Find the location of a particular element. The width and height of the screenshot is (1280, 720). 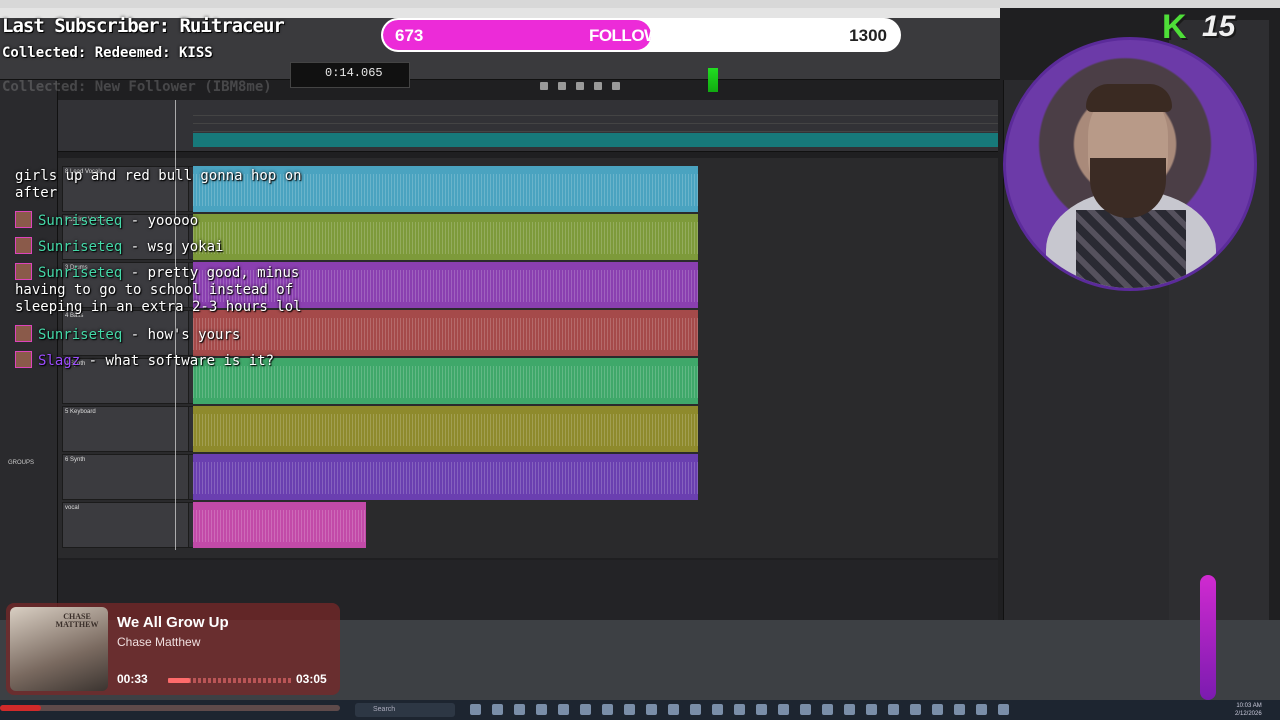

followers-label: FOLLOWERS is located at coordinates (641, 35).